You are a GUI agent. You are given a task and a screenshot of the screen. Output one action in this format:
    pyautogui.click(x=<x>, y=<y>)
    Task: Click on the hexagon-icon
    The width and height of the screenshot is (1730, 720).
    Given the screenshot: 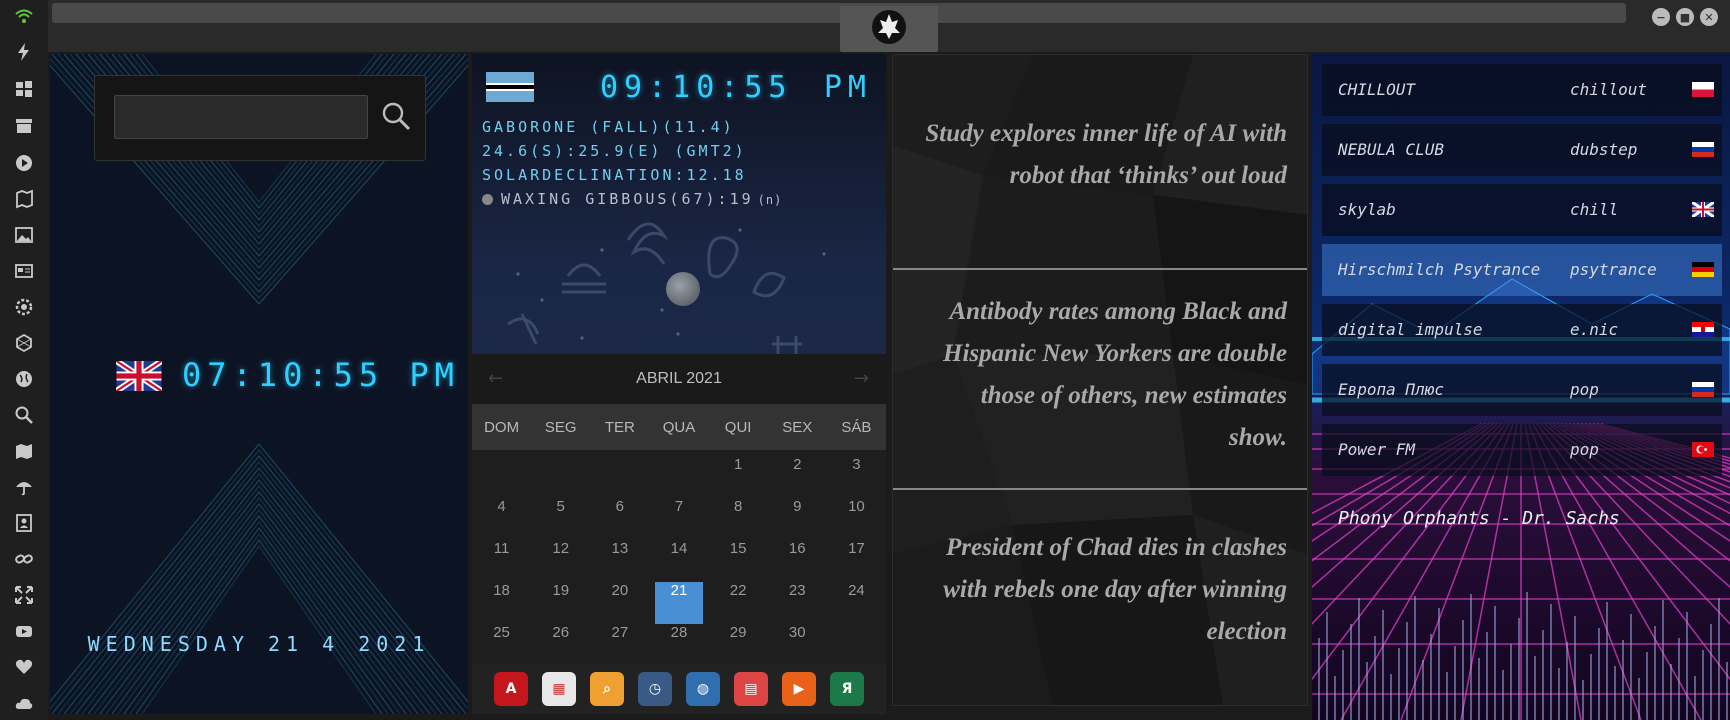 What is the action you would take?
    pyautogui.click(x=24, y=343)
    